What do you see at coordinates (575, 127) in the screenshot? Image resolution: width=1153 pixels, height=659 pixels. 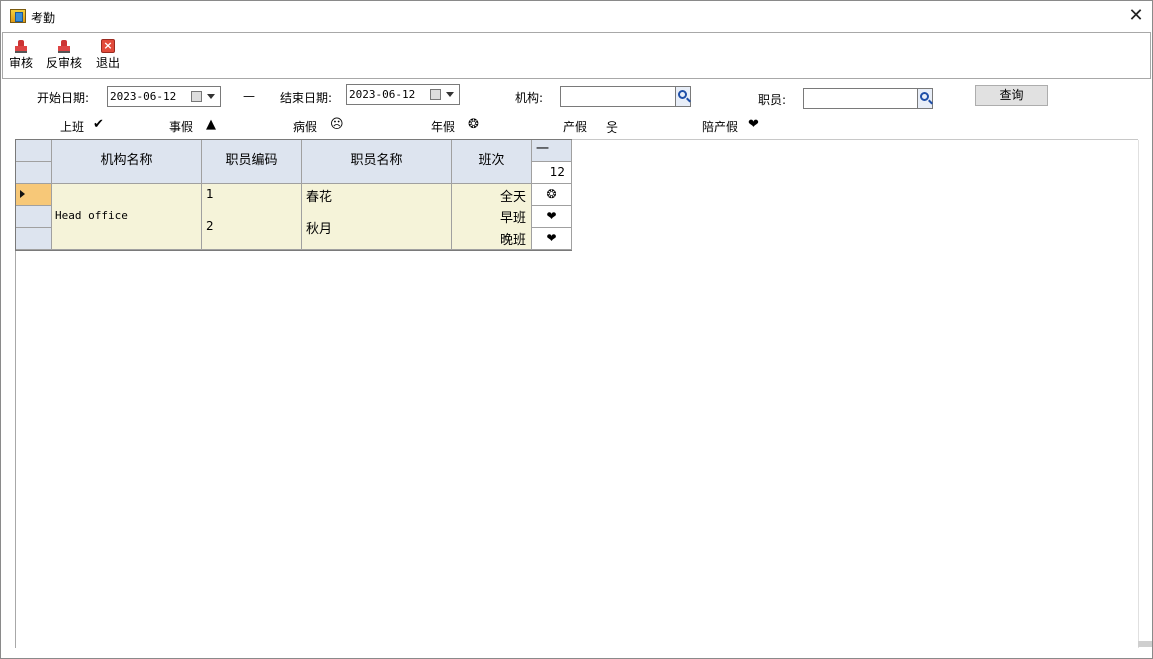 I see `legend-label-maternity-leave: 产假` at bounding box center [575, 127].